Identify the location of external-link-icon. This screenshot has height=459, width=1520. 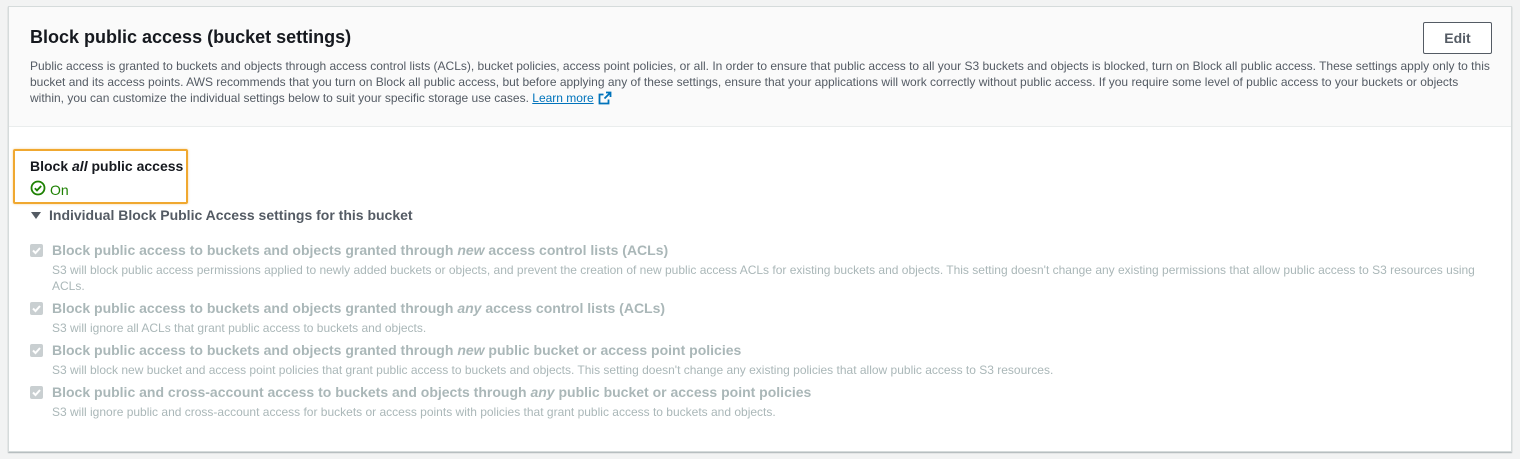
(605, 100).